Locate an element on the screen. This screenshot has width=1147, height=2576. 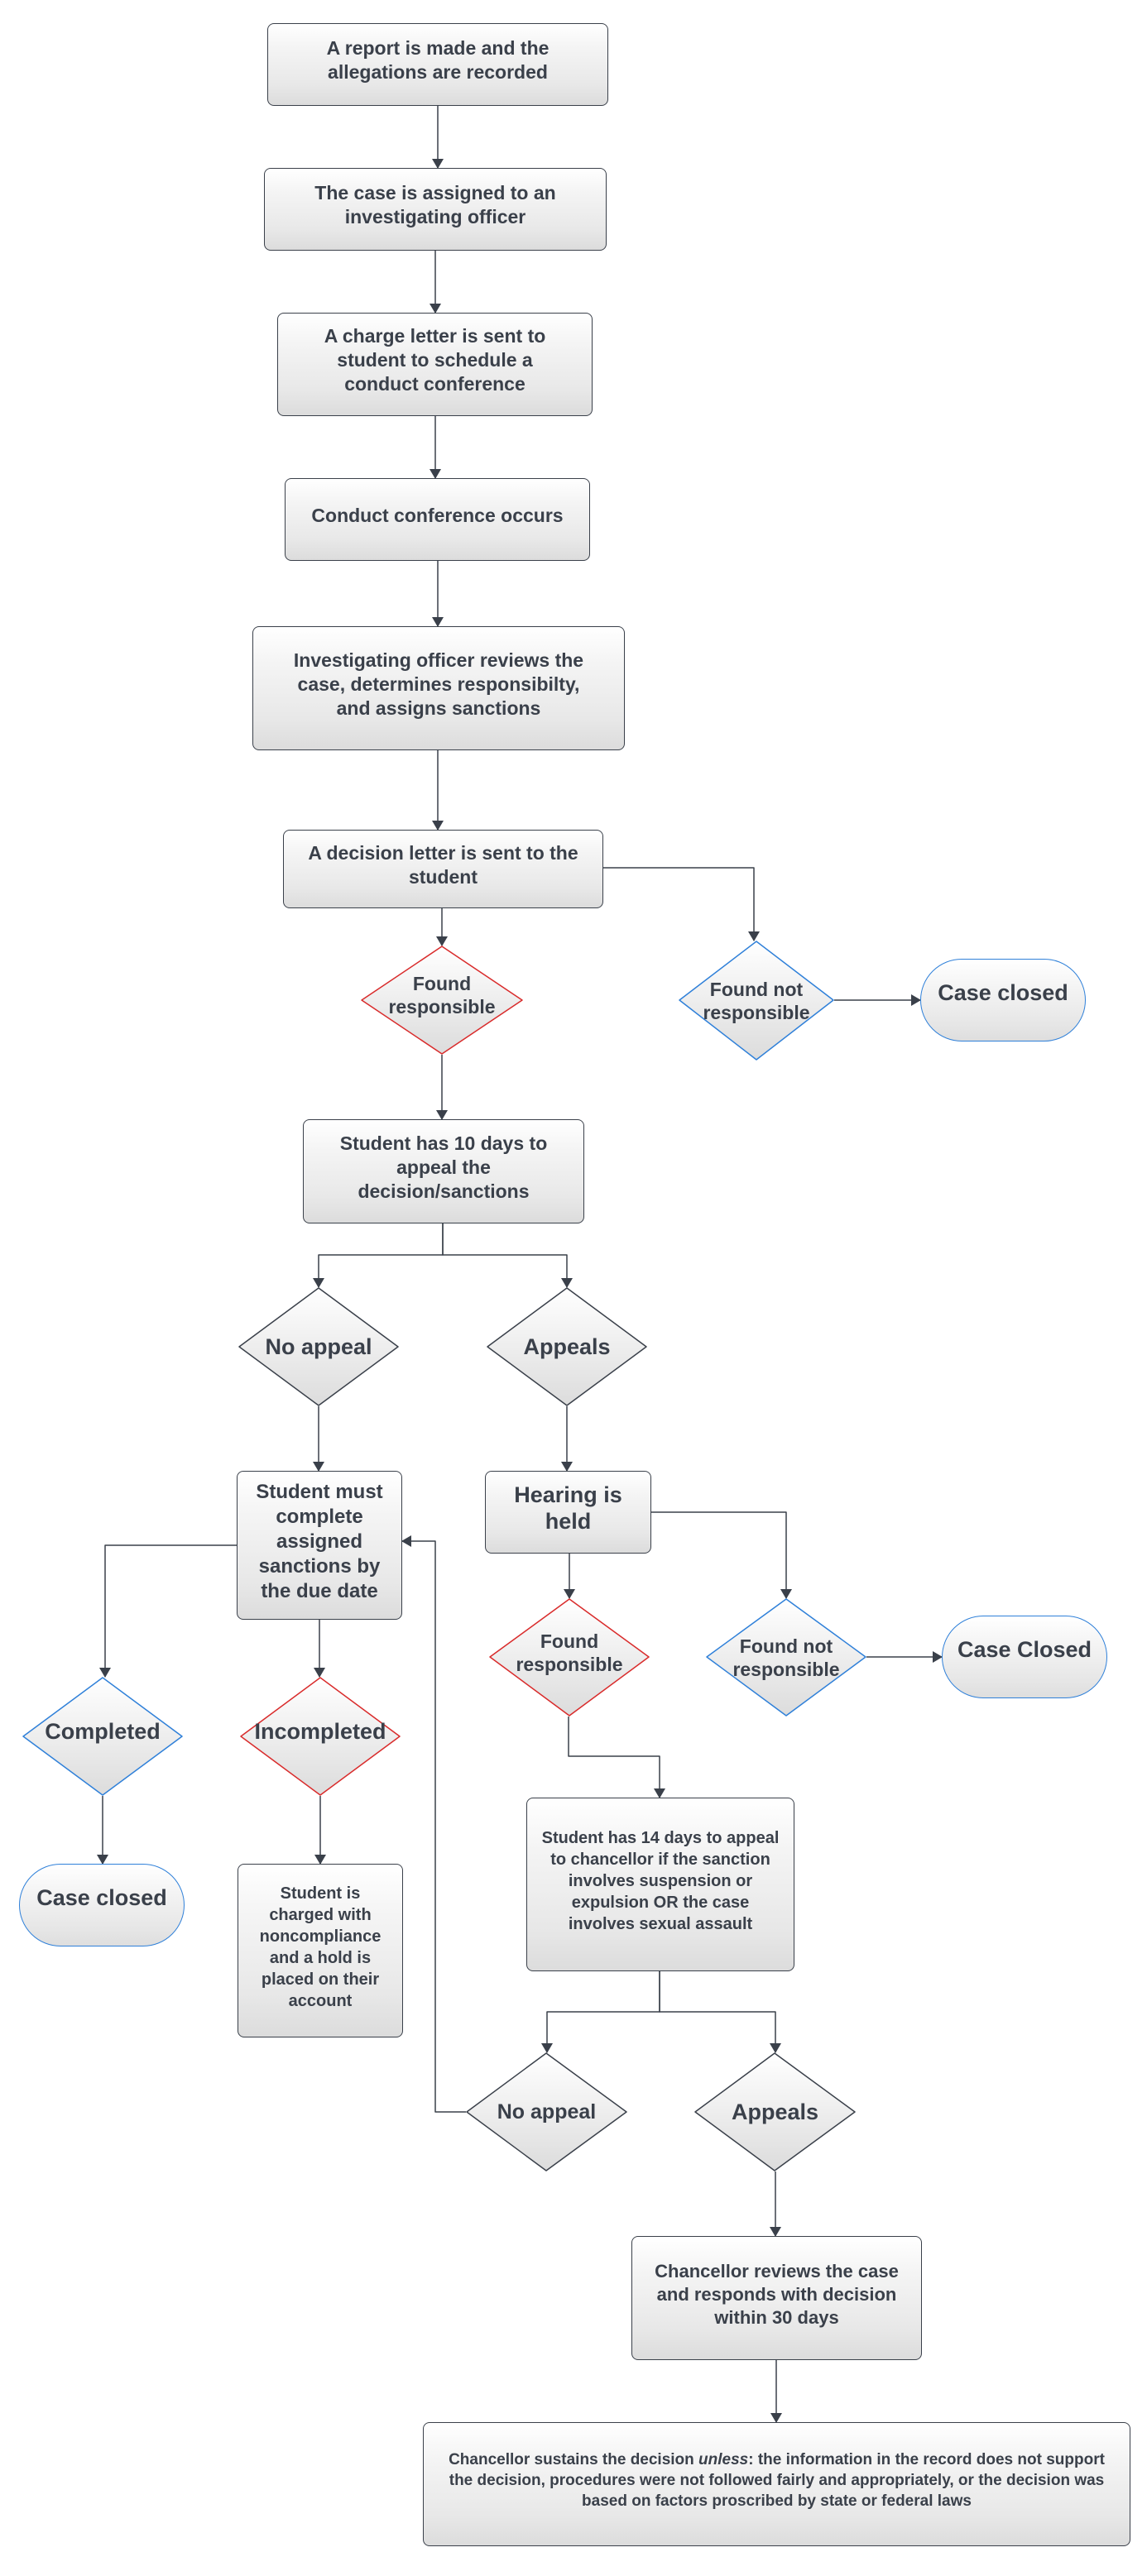
decision-appeals-2: Appeals is located at coordinates (775, 2111).